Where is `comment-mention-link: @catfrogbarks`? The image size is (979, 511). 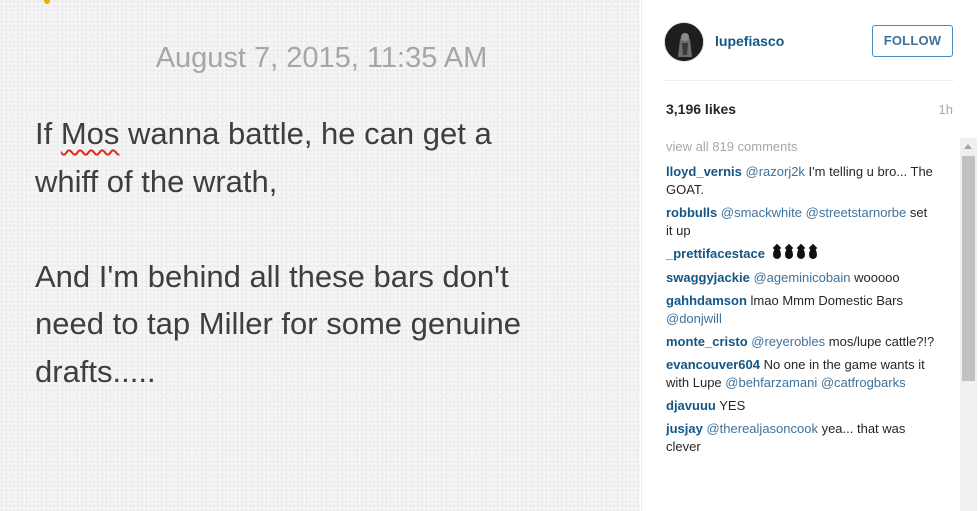 comment-mention-link: @catfrogbarks is located at coordinates (863, 382).